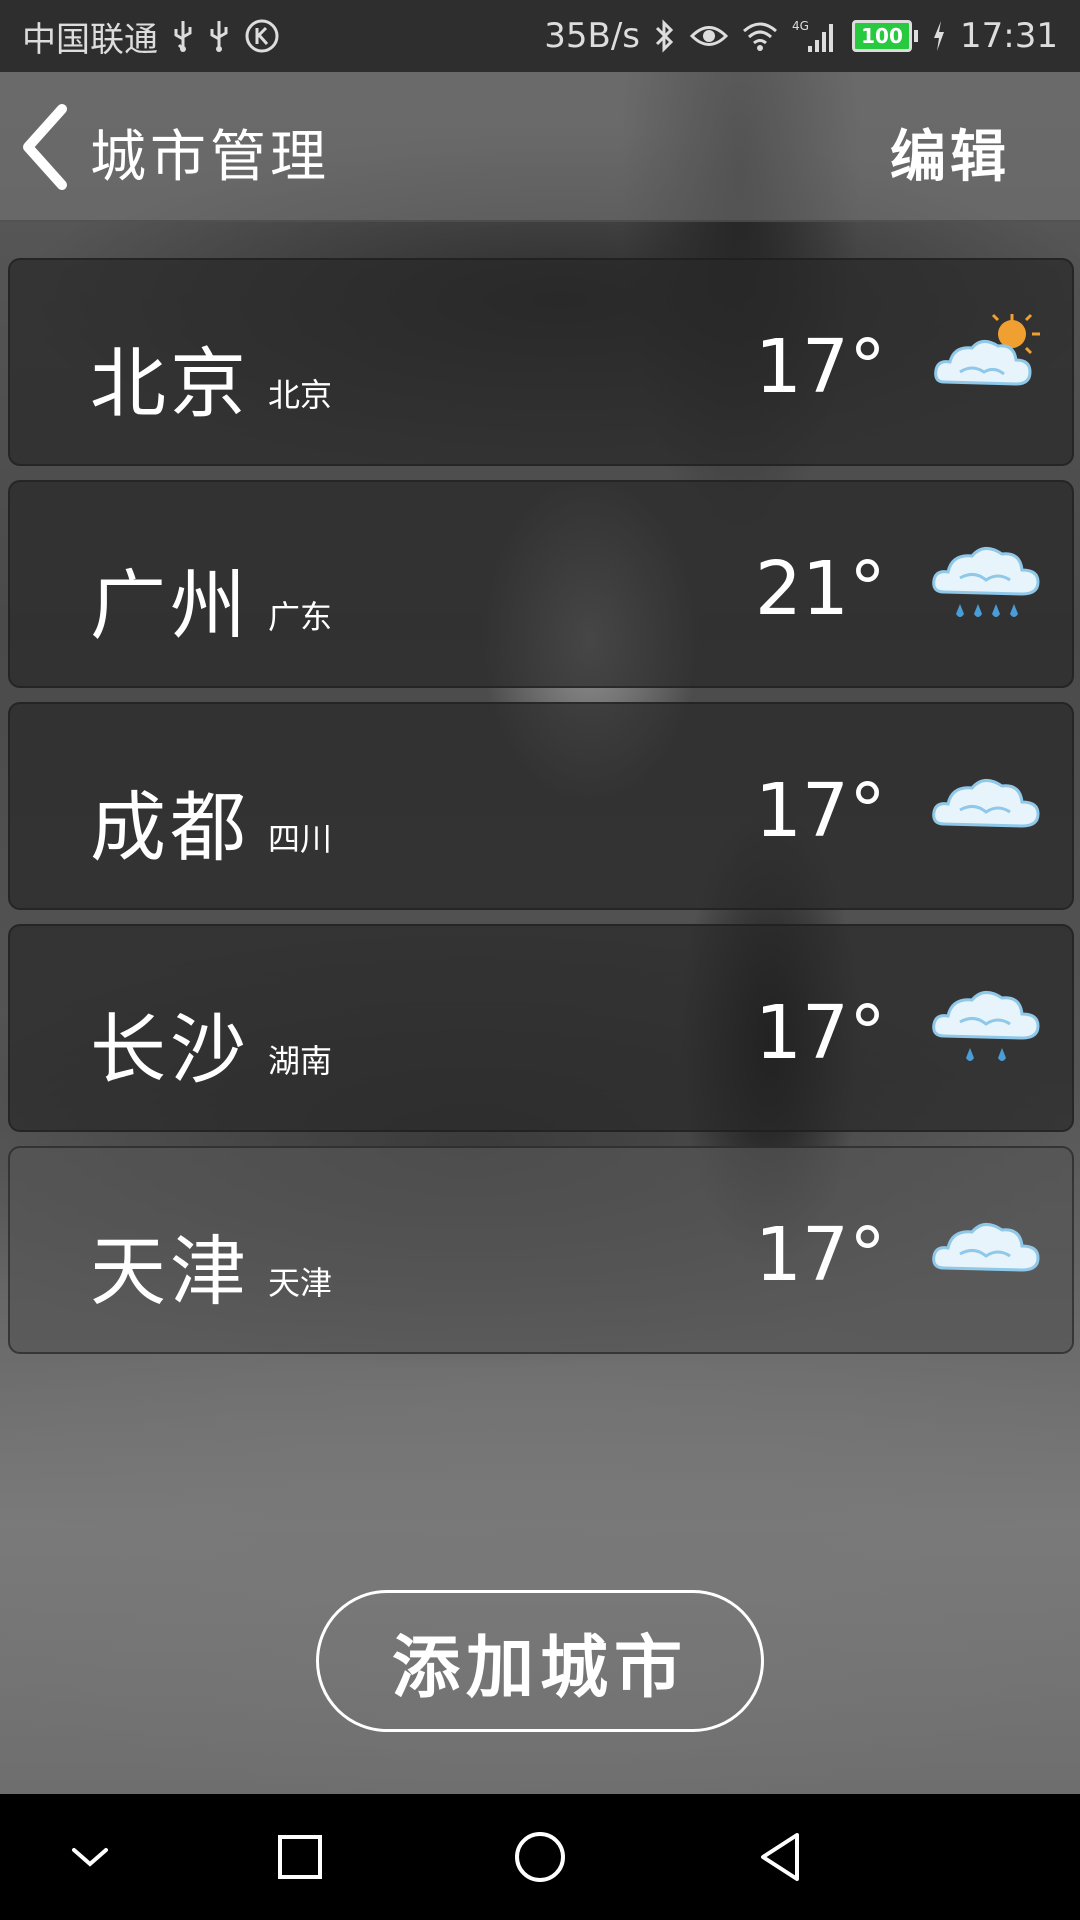 The image size is (1080, 1920). What do you see at coordinates (300, 839) in the screenshot?
I see `province-name: 四川` at bounding box center [300, 839].